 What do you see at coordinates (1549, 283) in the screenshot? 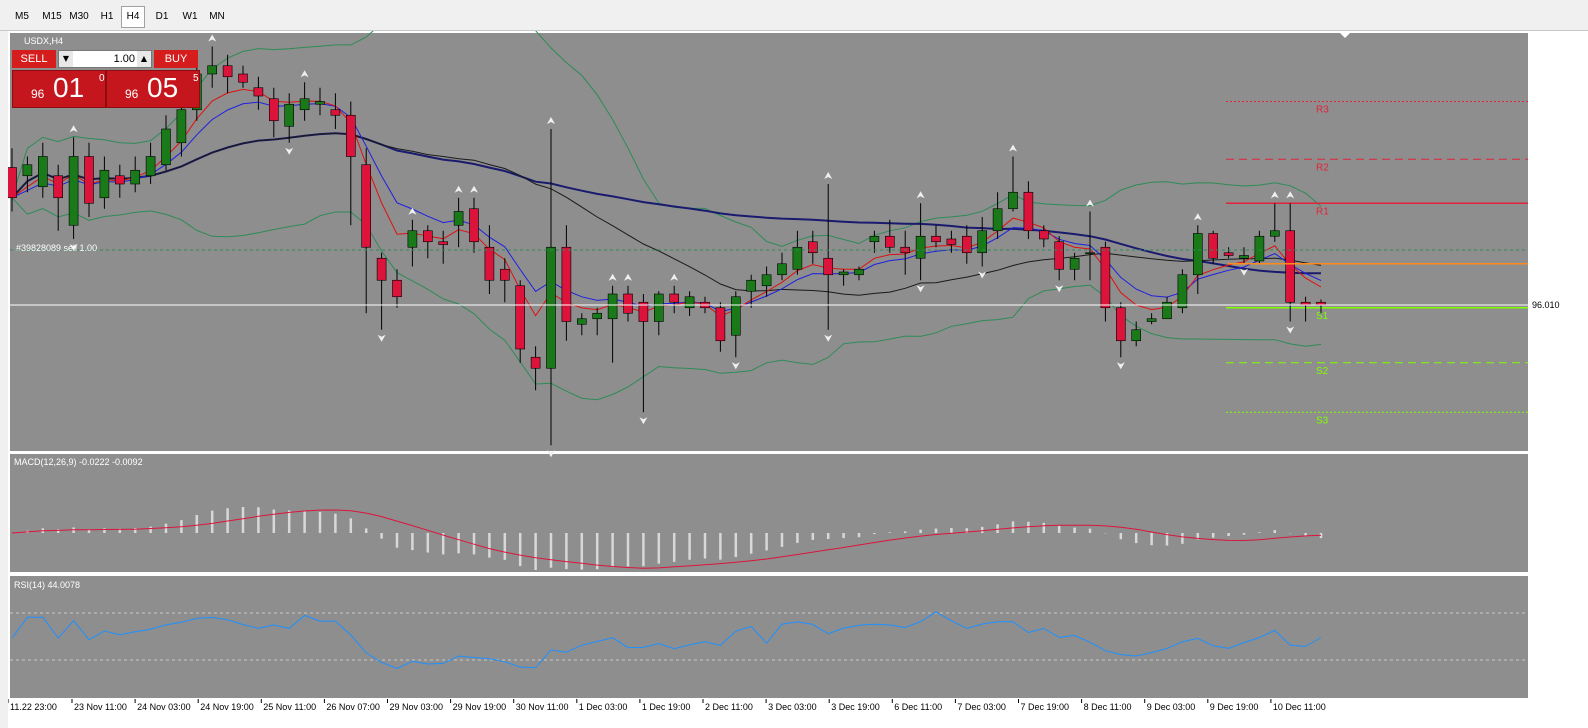
I see `price-tick-label: 96.090` at bounding box center [1549, 283].